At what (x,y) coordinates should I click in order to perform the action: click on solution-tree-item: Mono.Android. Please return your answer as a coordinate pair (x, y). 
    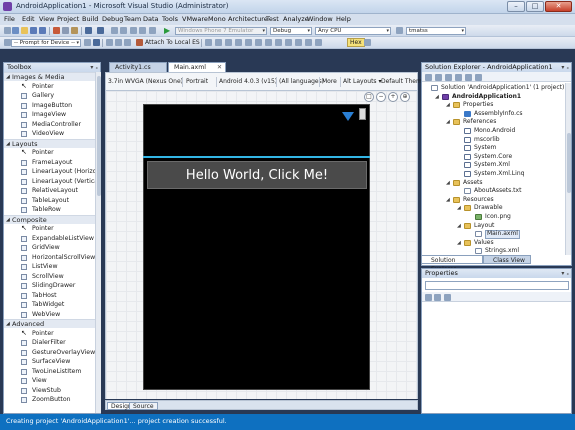
    Looking at the image, I should click on (510, 131).